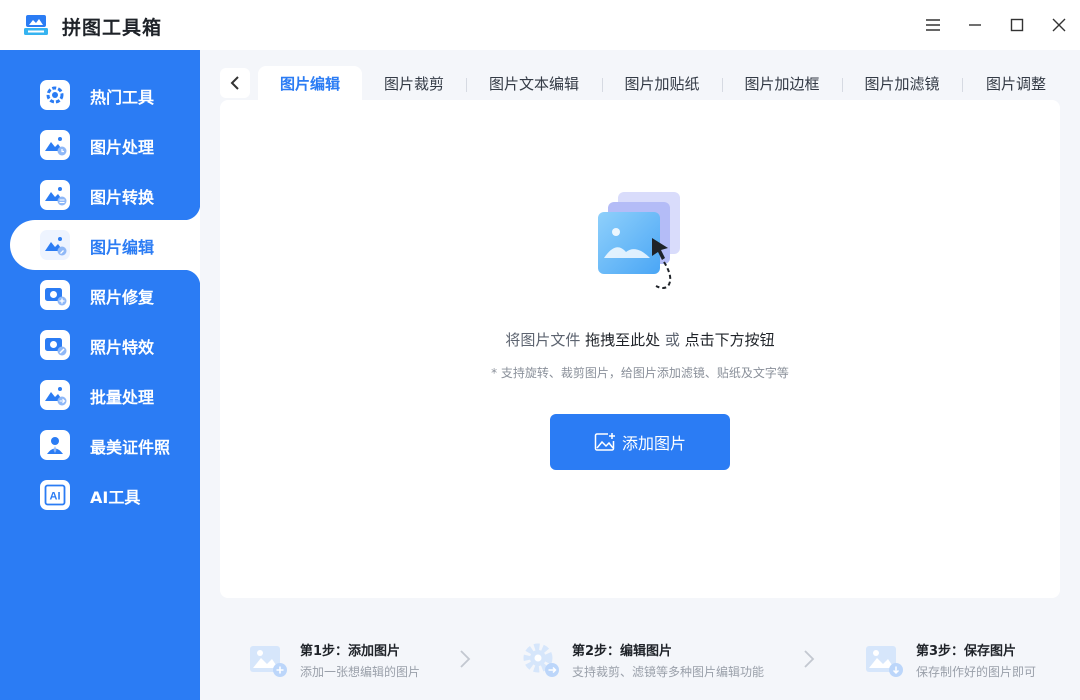 The width and height of the screenshot is (1080, 700). I want to click on drop-text-click: 点击下方按钮, so click(729, 340).